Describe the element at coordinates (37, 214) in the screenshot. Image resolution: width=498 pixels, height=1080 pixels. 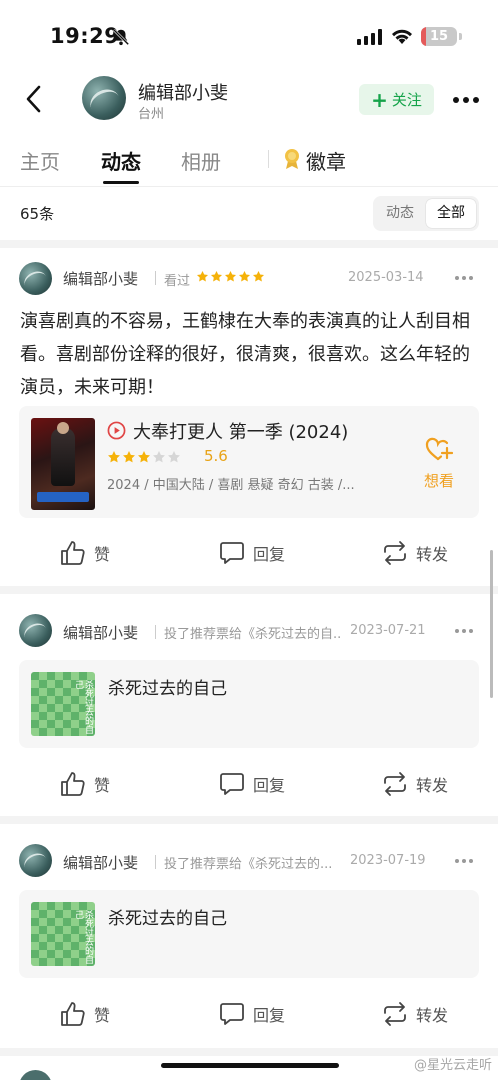
I see `post-count: 65条` at that location.